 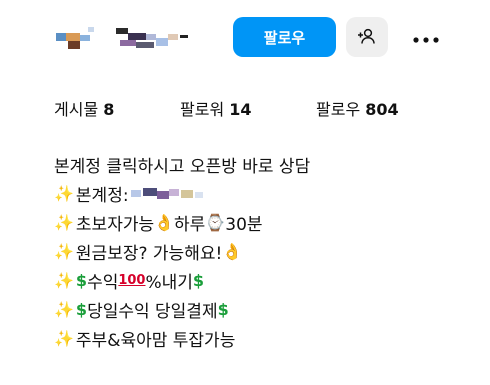 I want to click on bio-line-5: ✨ $ 수익 100 %내기 $, so click(x=264, y=280).